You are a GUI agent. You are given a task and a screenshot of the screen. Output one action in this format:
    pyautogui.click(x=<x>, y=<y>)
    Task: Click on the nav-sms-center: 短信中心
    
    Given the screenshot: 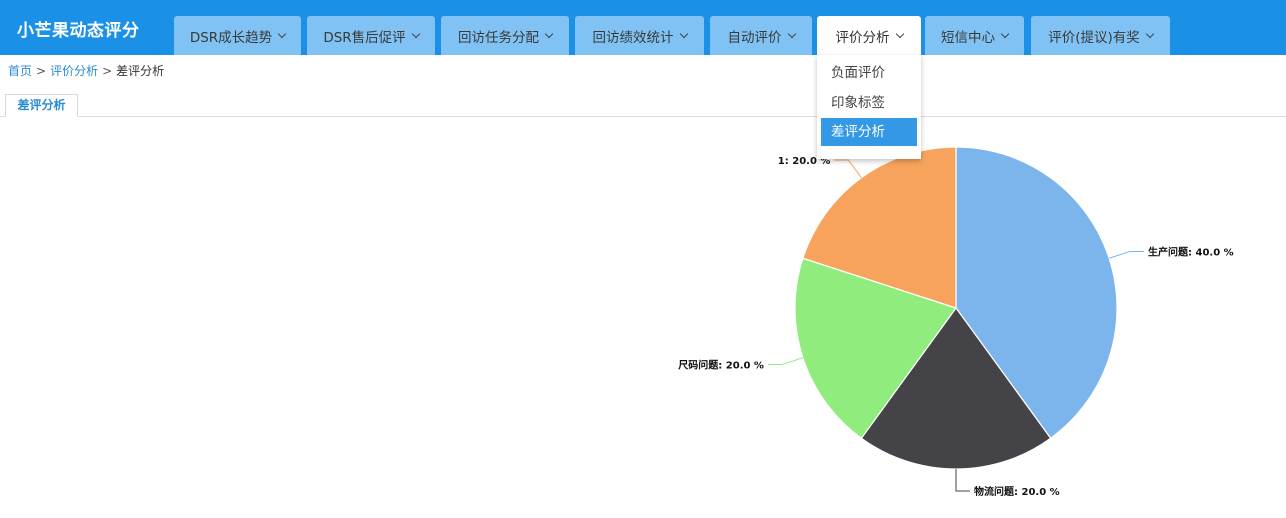 What is the action you would take?
    pyautogui.click(x=974, y=35)
    